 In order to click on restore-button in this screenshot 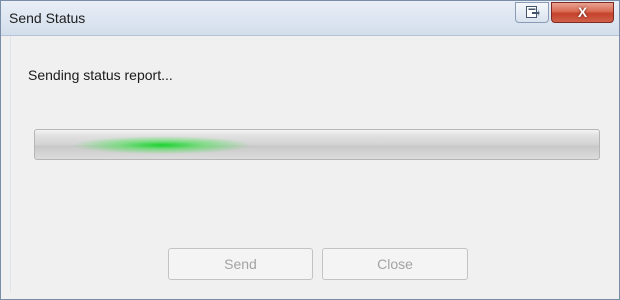, I will do `click(532, 12)`.